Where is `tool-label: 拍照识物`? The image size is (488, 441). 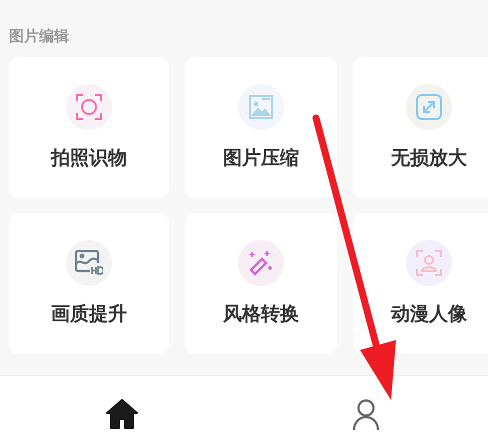
tool-label: 拍照识物 is located at coordinates (89, 158).